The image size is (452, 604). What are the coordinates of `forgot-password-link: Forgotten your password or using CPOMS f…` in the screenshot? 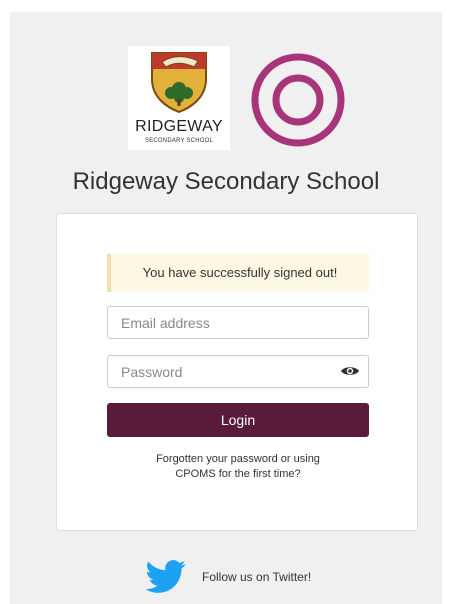 It's located at (238, 467).